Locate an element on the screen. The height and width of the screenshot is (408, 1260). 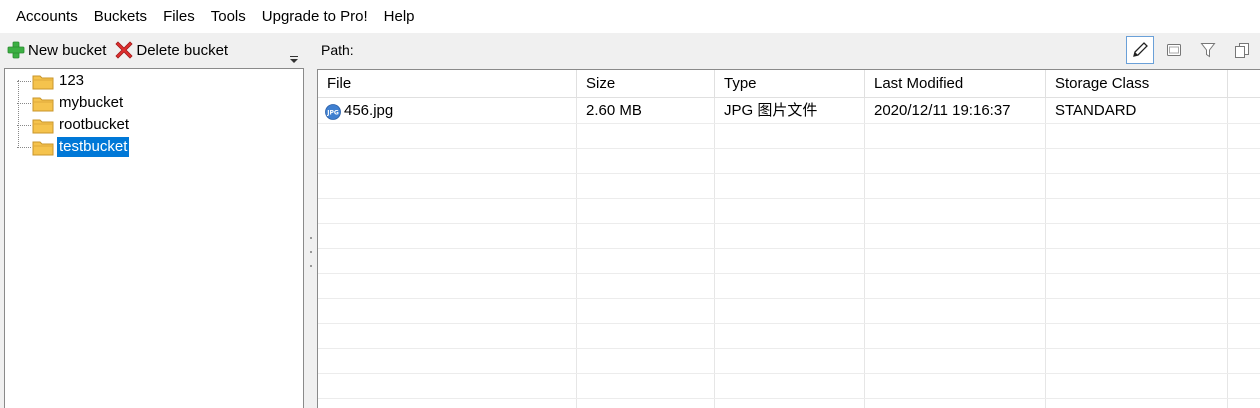
path-bar: Path: is located at coordinates (788, 50).